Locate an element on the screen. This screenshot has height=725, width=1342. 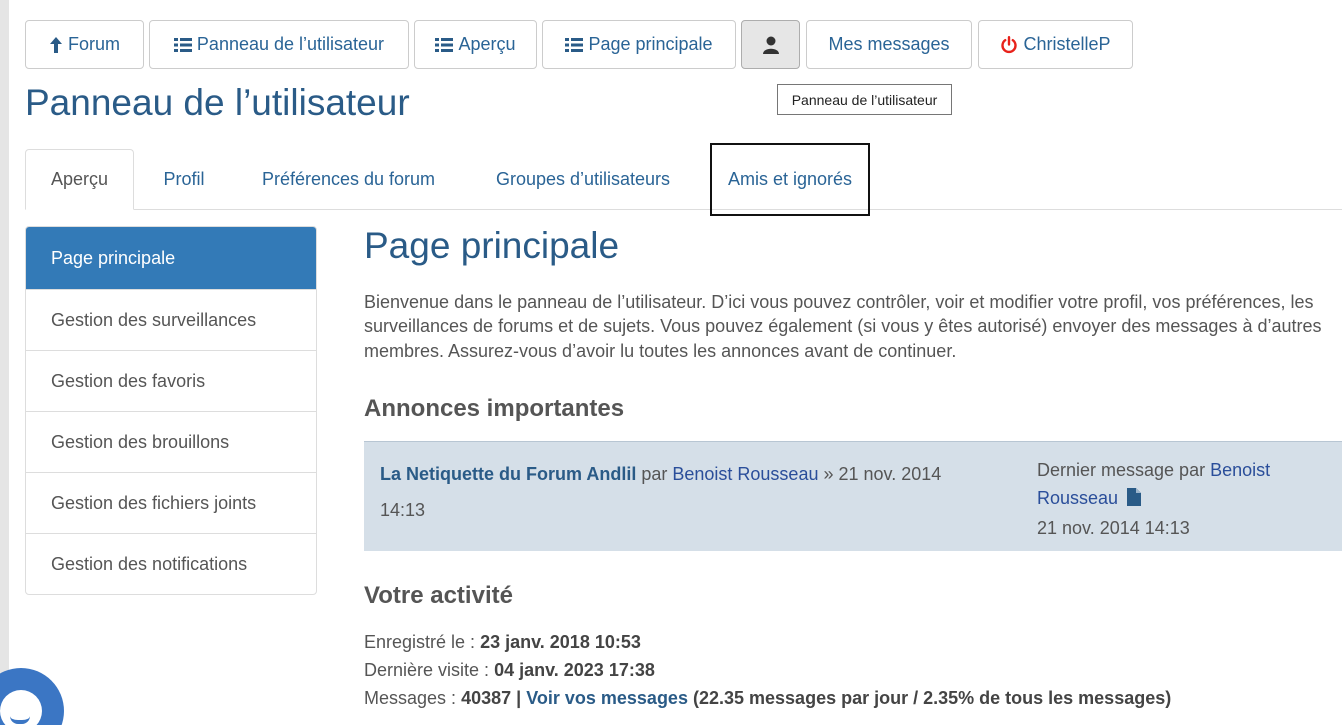
tab-user-groups: Groupes d’utilisateurs is located at coordinates (583, 179).